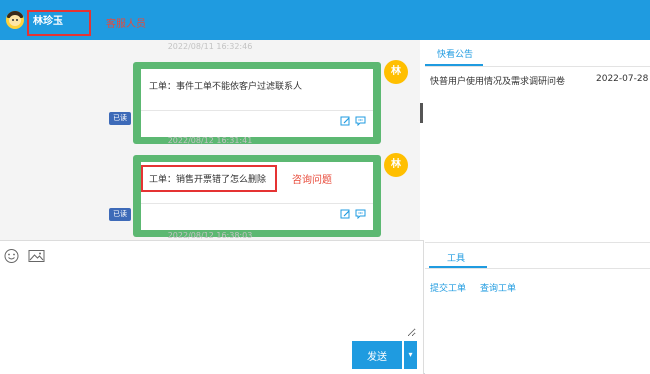 The width and height of the screenshot is (650, 374). Describe the element at coordinates (455, 53) in the screenshot. I see `tab-announcements: 快看公告` at that location.